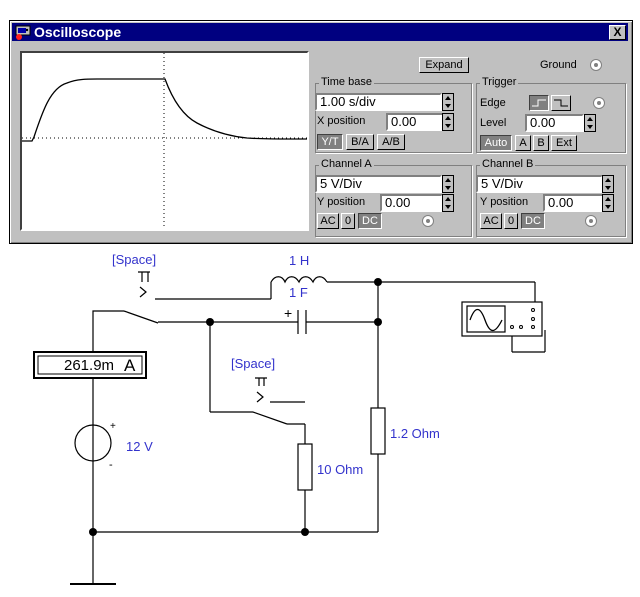 Image resolution: width=640 pixels, height=597 pixels. What do you see at coordinates (288, 313) in the screenshot?
I see `capacitor-polarity: +` at bounding box center [288, 313].